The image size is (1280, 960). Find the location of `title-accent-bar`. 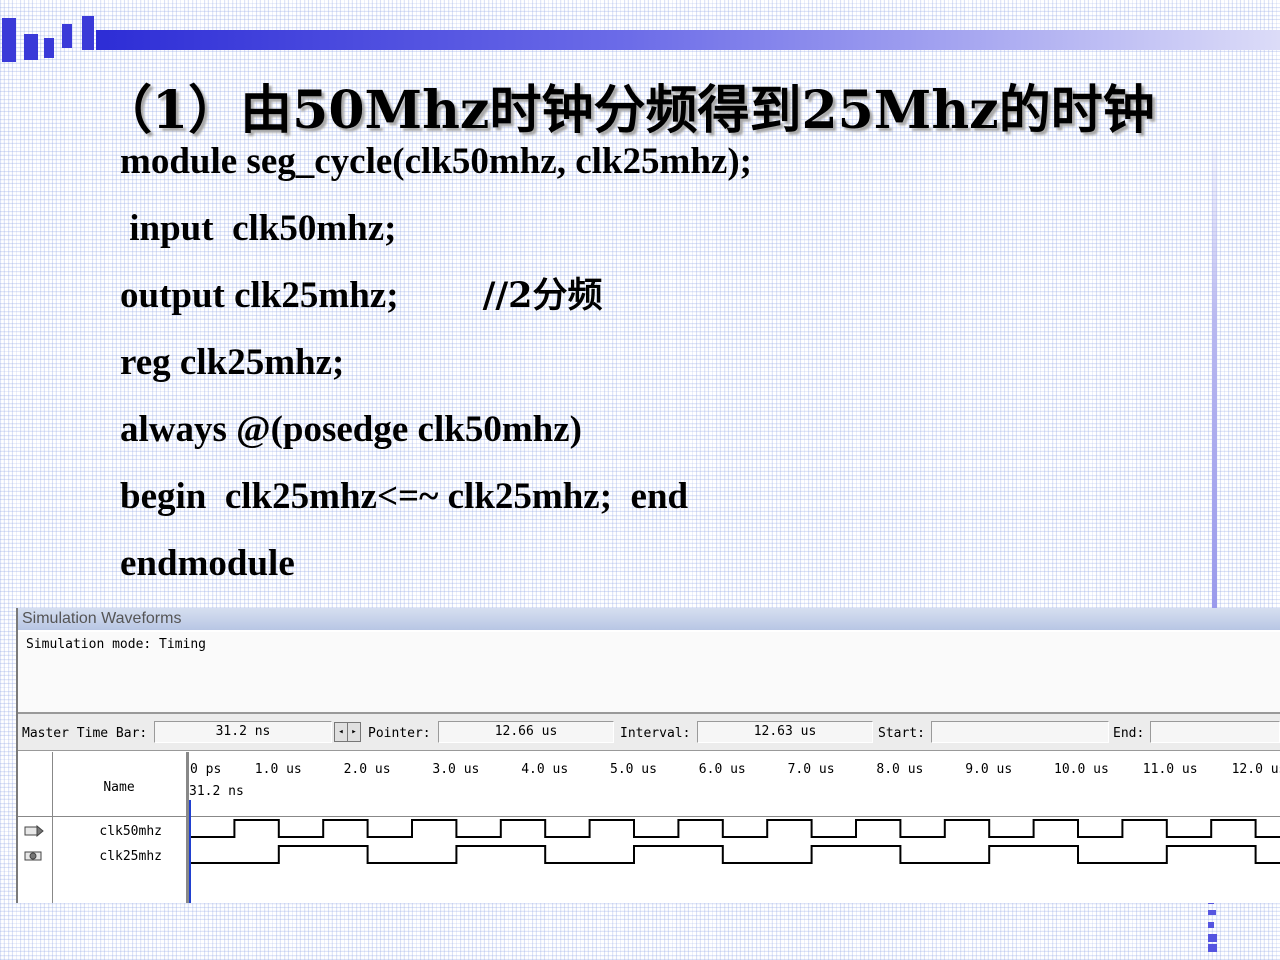

title-accent-bar is located at coordinates (688, 40).